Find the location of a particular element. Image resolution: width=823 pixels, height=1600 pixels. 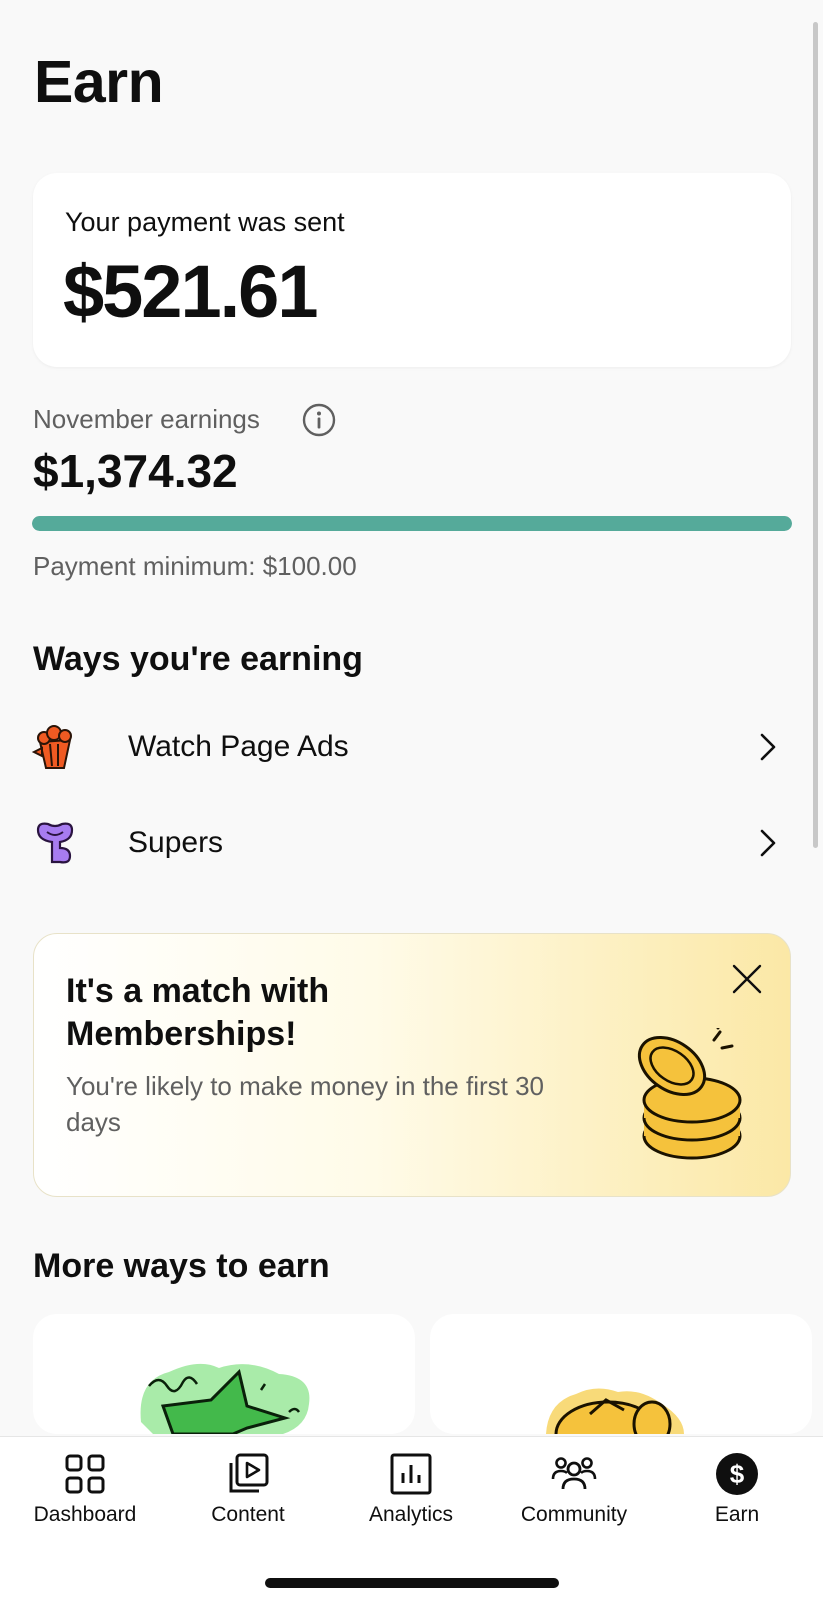

list-item-label: Watch Page Ads is located at coordinates (238, 746).